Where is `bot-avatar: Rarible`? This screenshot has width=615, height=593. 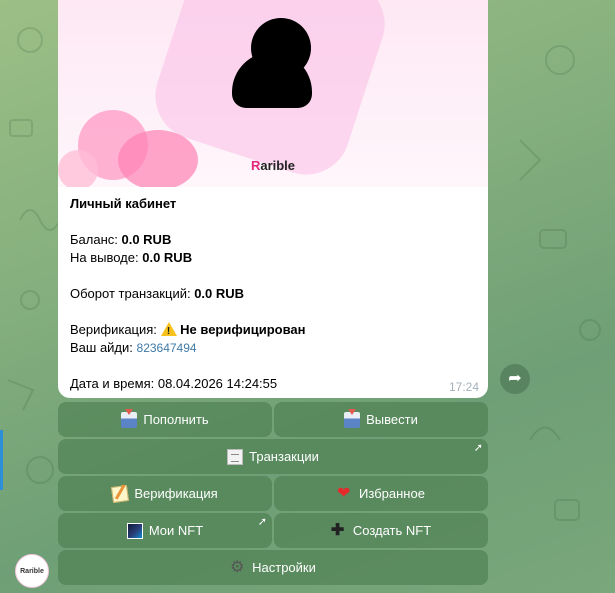
bot-avatar: Rarible is located at coordinates (32, 571).